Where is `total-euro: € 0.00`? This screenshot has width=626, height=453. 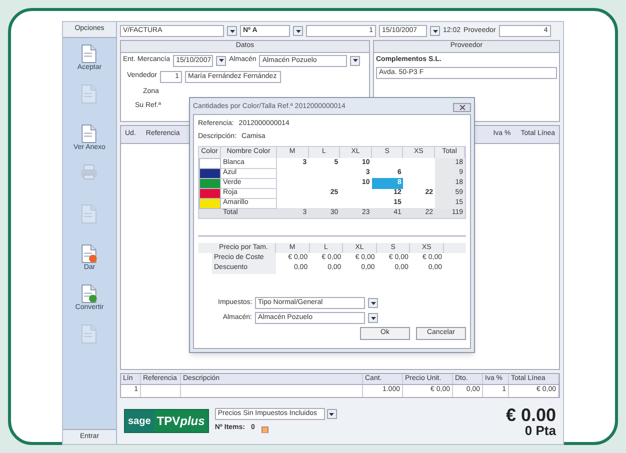 total-euro: € 0.00 is located at coordinates (531, 415).